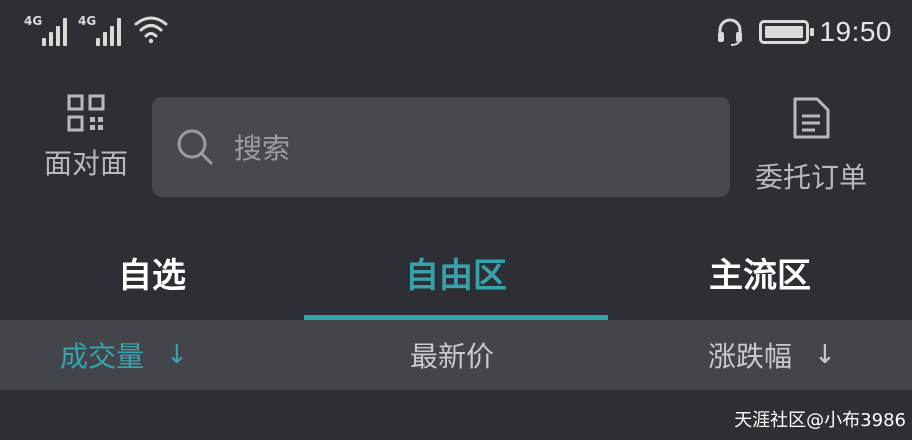 This screenshot has height=440, width=912. Describe the element at coordinates (787, 32) in the screenshot. I see `battery-icon` at that location.